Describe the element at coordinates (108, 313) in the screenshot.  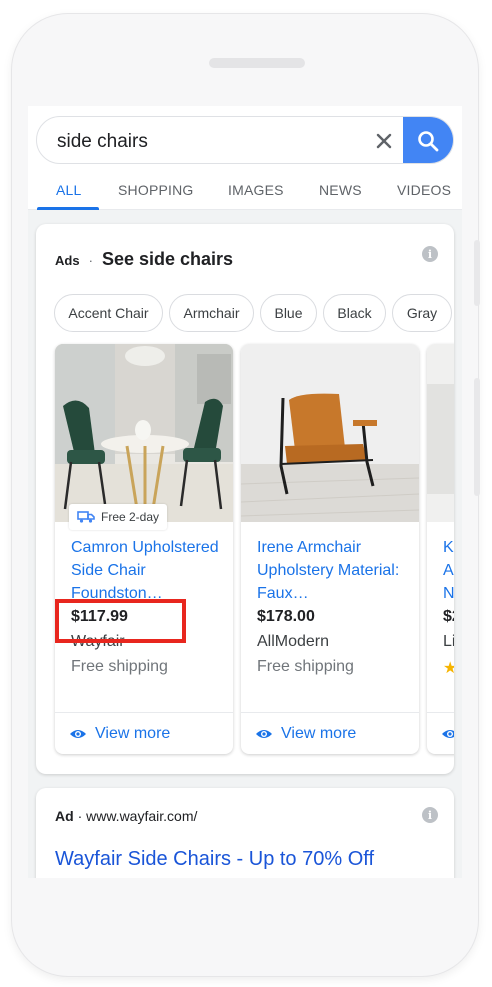
I see `chip-accent-chair: Accent Chair` at that location.